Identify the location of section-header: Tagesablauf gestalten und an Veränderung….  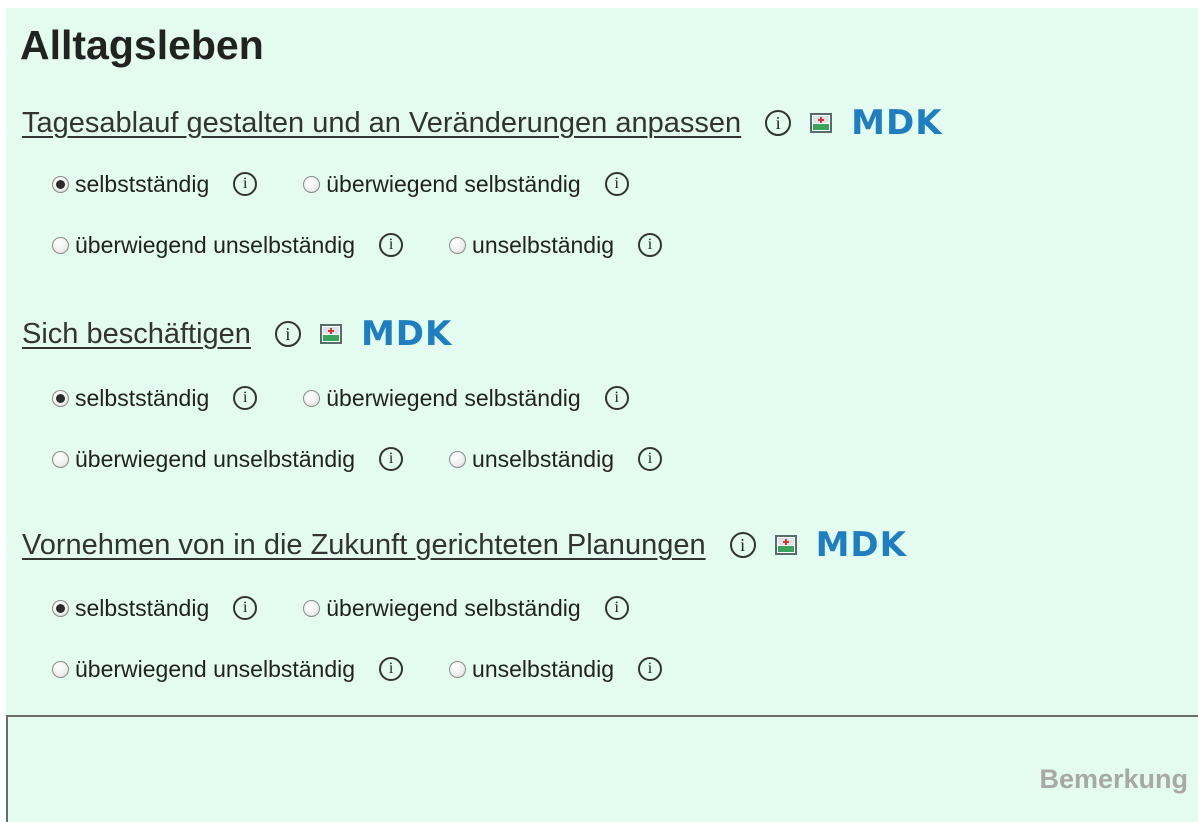
(482, 123).